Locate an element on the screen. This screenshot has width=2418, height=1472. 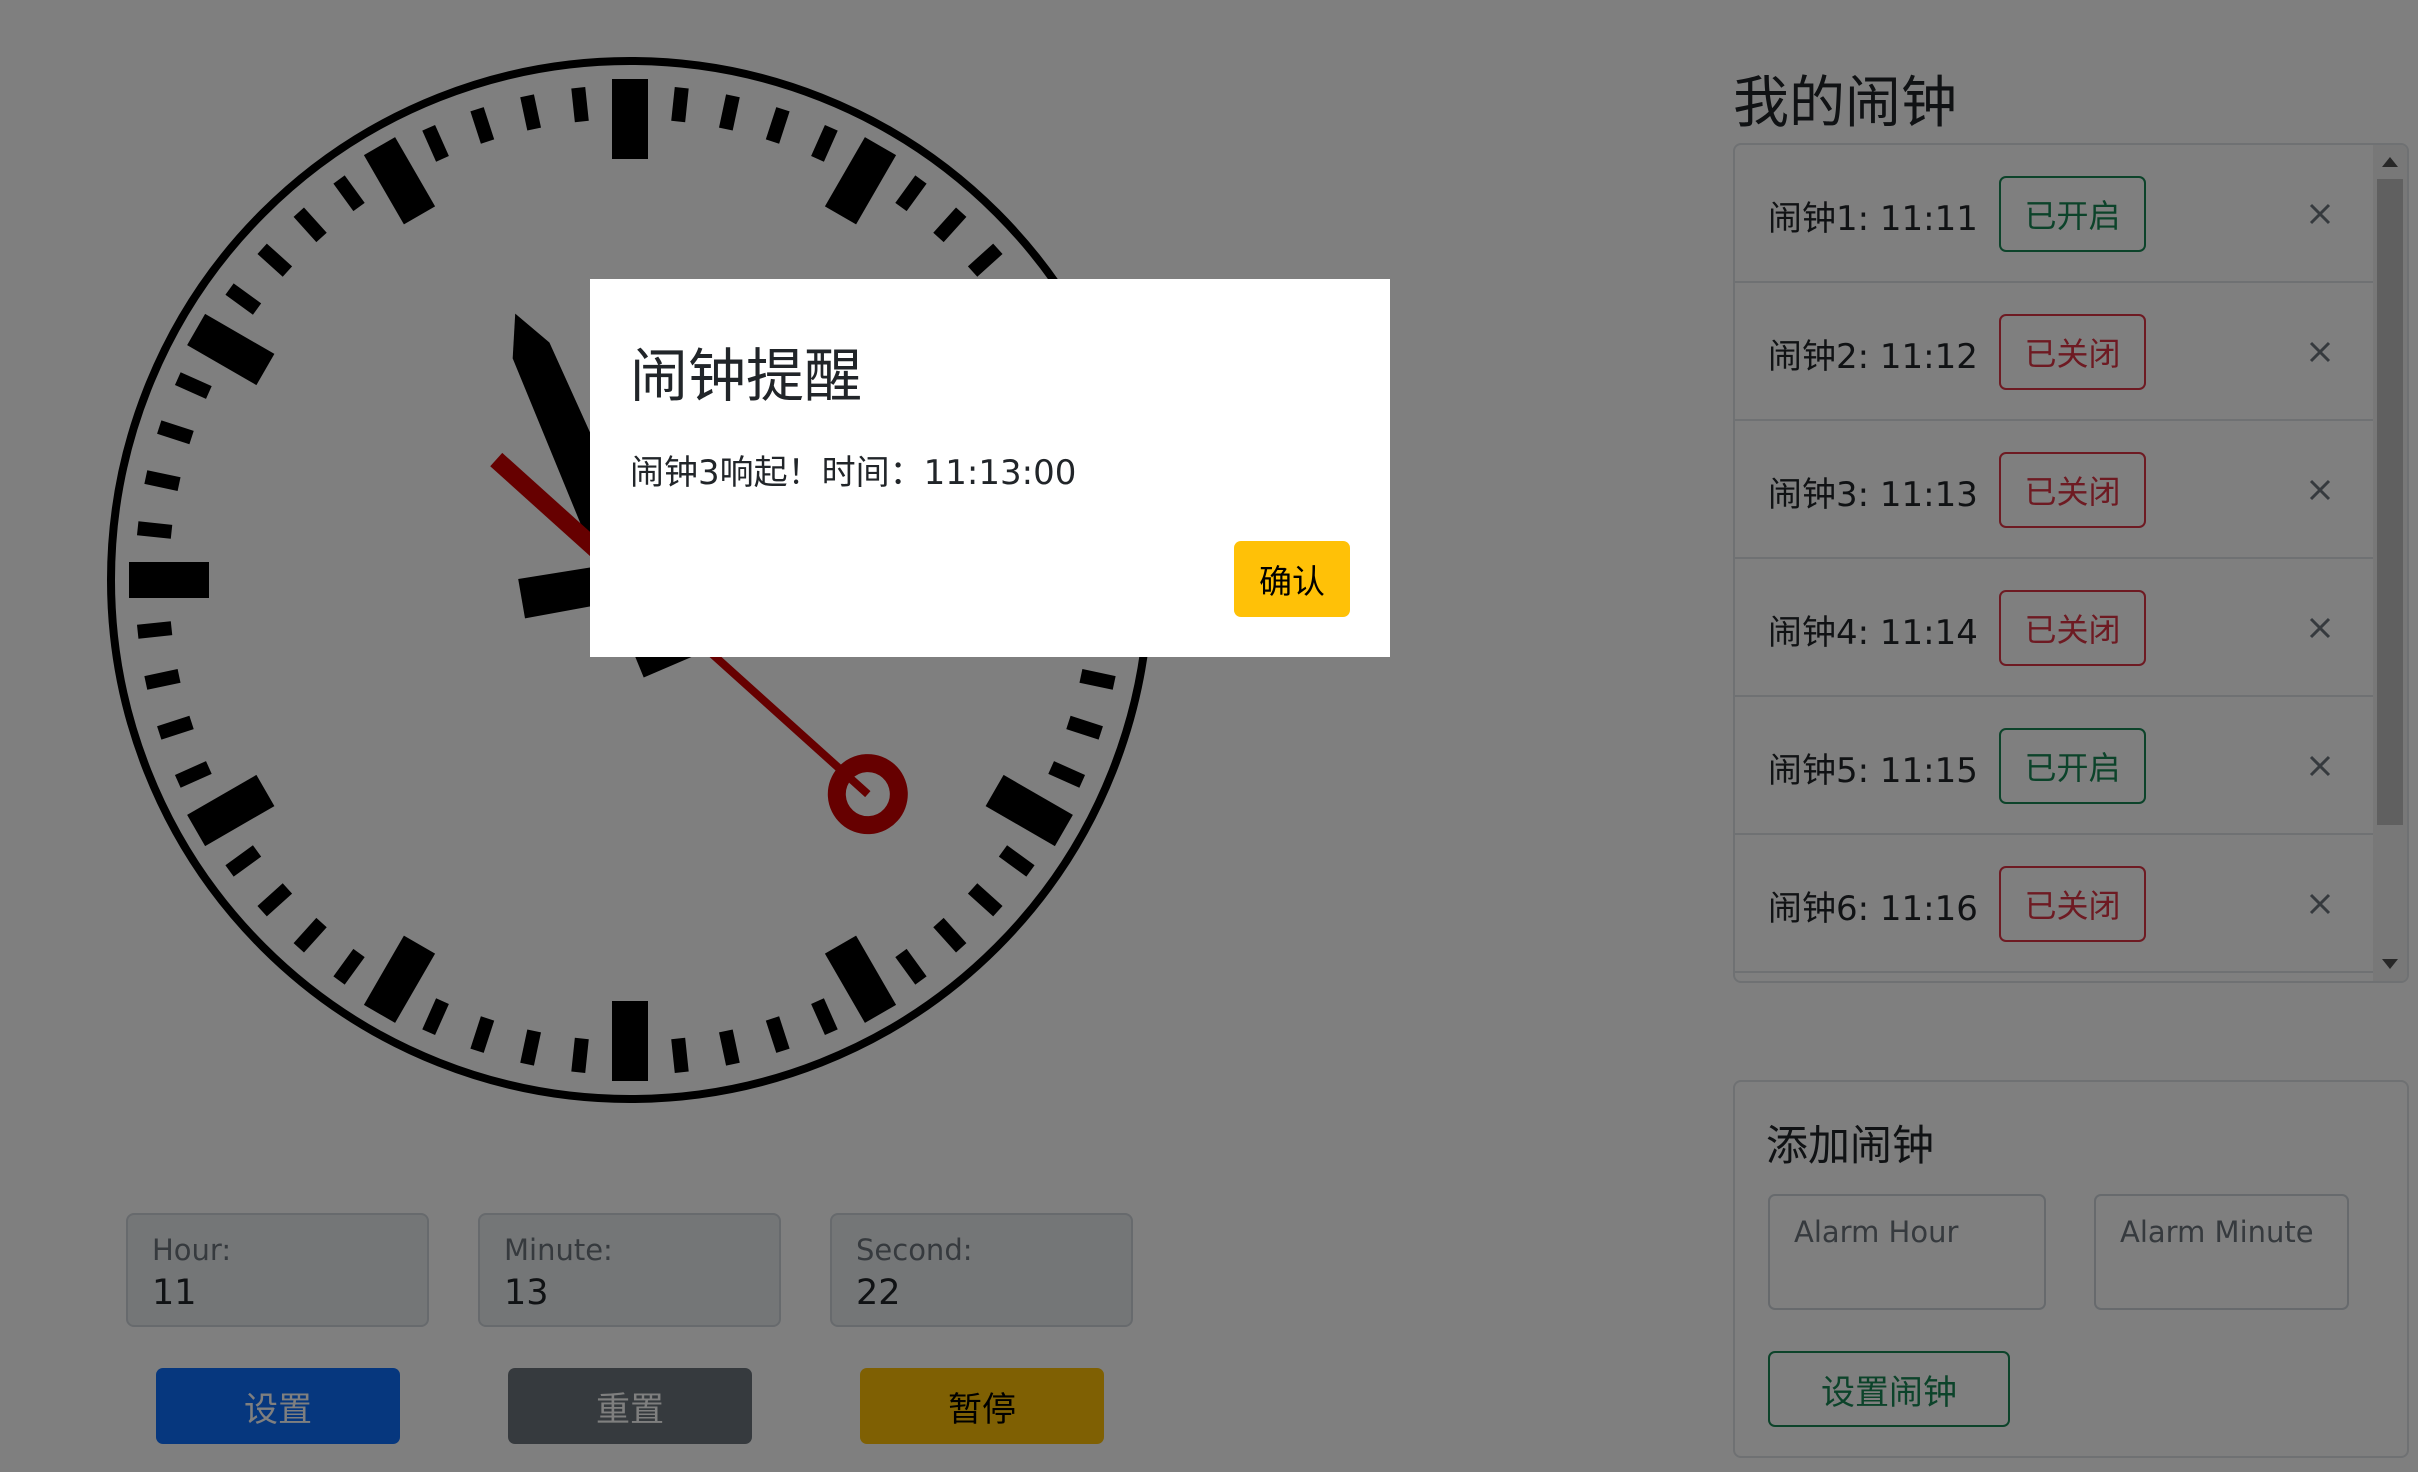
modal-message: 闹钟3响起！时间：11:13:00 is located at coordinates (853, 473).